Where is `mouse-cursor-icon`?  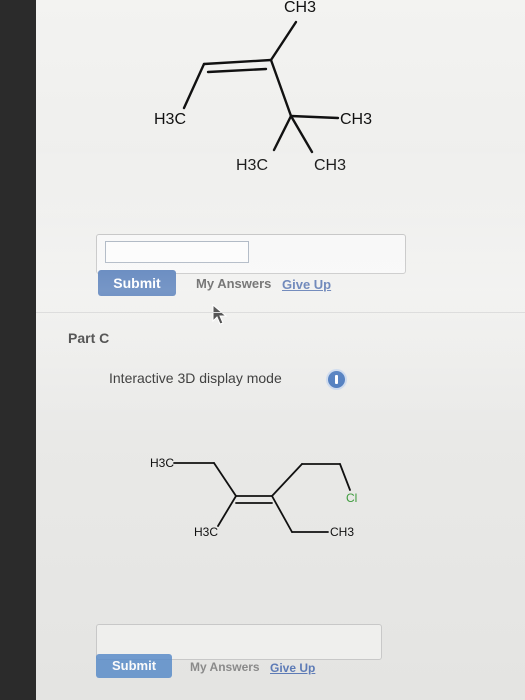 mouse-cursor-icon is located at coordinates (220, 314).